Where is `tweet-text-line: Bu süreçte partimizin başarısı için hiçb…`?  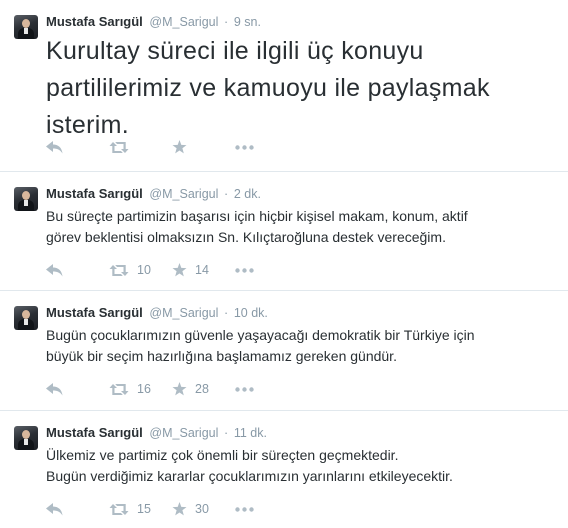 tweet-text-line: Bu süreçte partimizin başarısı için hiçb… is located at coordinates (257, 216).